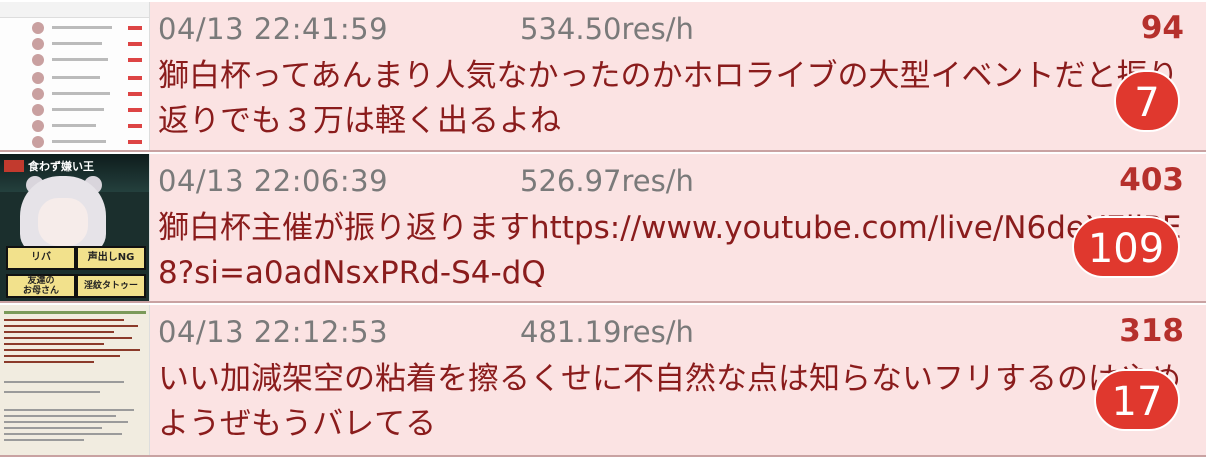 Image resolution: width=1206 pixels, height=457 pixels. I want to click on thread-thumbnail: 食わず嫌い王 リバ 声出しNG 友達の お母さん 淫紋タトゥー, so click(75, 227).